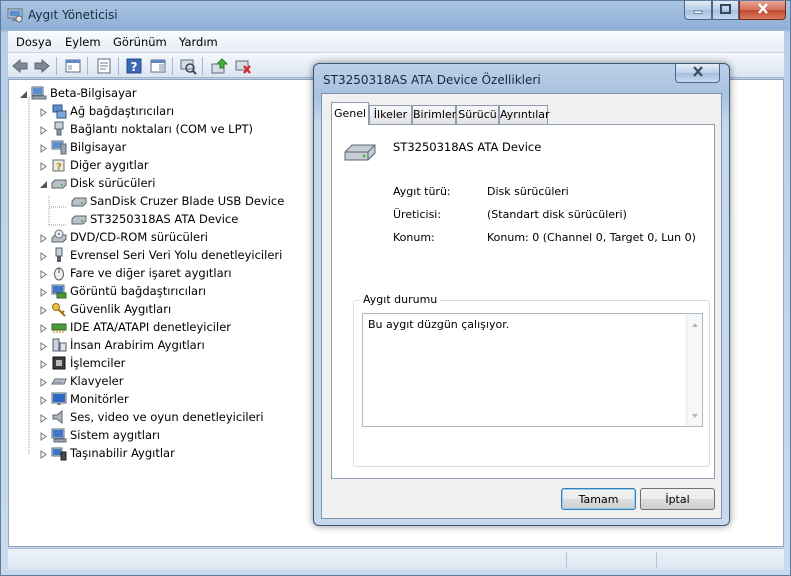 The width and height of the screenshot is (791, 576). Describe the element at coordinates (532, 370) in the screenshot. I see `device-status-textbox: Bu aygıt düzgün çalışıyor.` at that location.